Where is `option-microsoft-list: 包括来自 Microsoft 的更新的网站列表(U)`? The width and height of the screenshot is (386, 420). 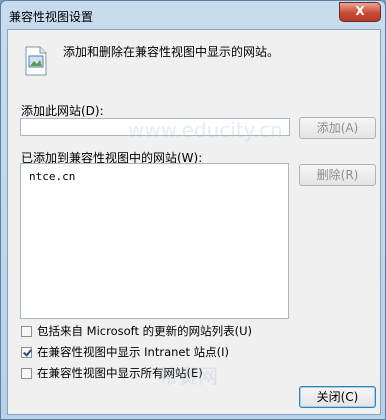
option-microsoft-list: 包括来自 Microsoft 的更新的网站列表(U) is located at coordinates (136, 331).